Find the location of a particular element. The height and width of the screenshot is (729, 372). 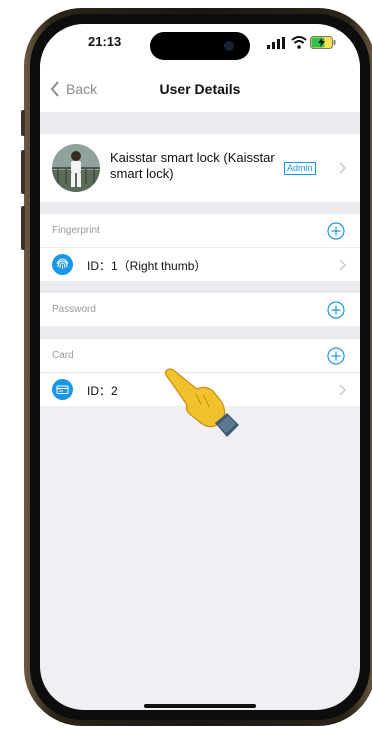

avatar is located at coordinates (76, 168).